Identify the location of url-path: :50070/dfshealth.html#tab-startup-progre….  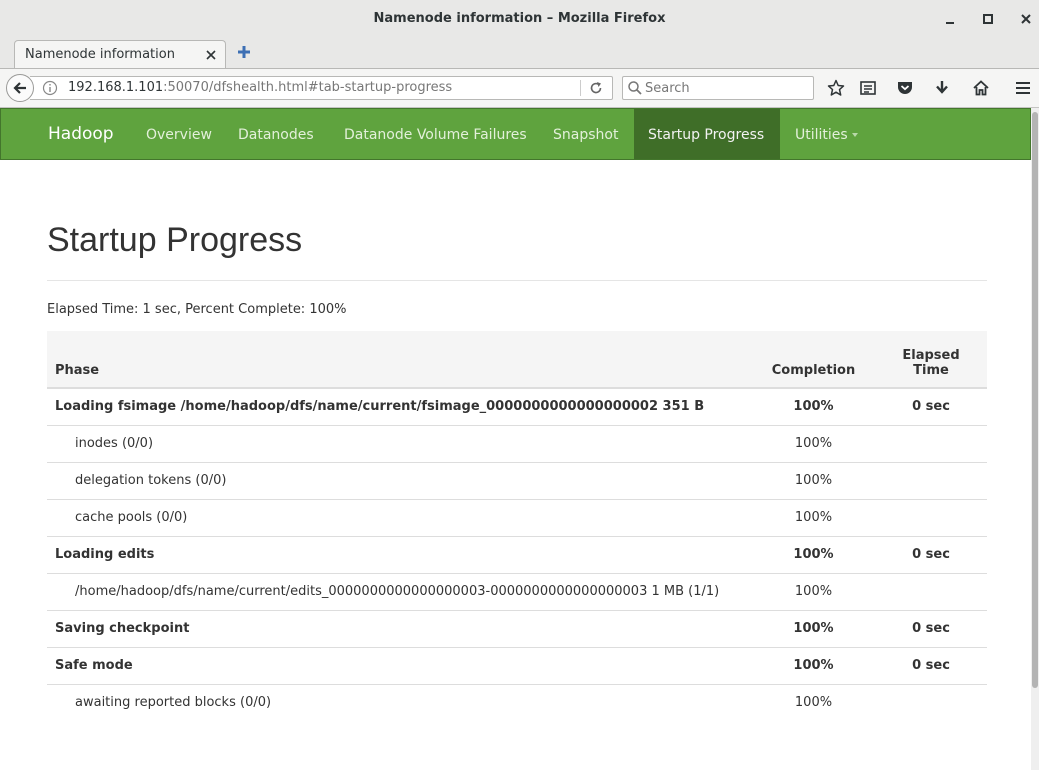
(308, 87).